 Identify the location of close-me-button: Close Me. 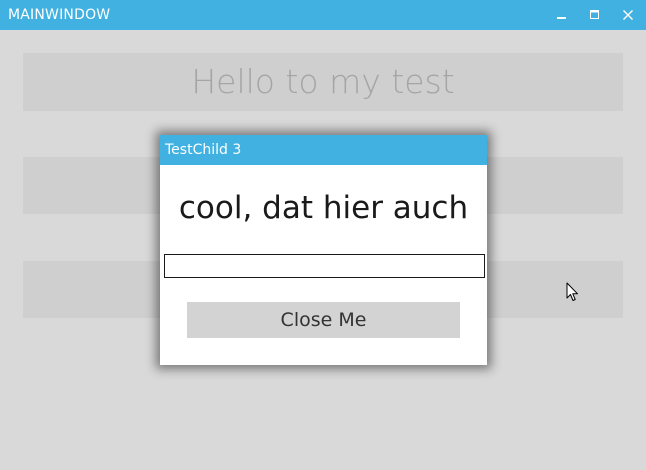
(323, 320).